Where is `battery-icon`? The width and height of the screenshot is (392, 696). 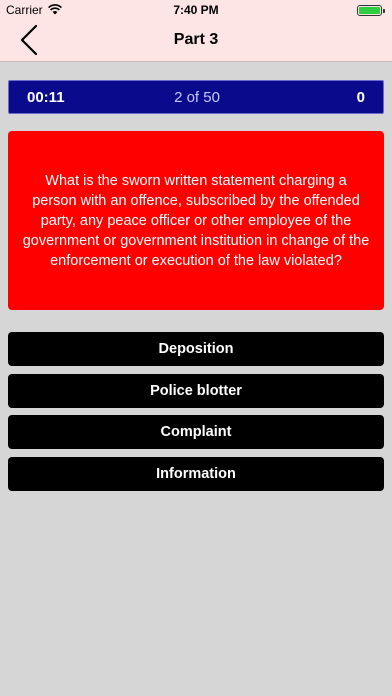
battery-icon is located at coordinates (371, 10).